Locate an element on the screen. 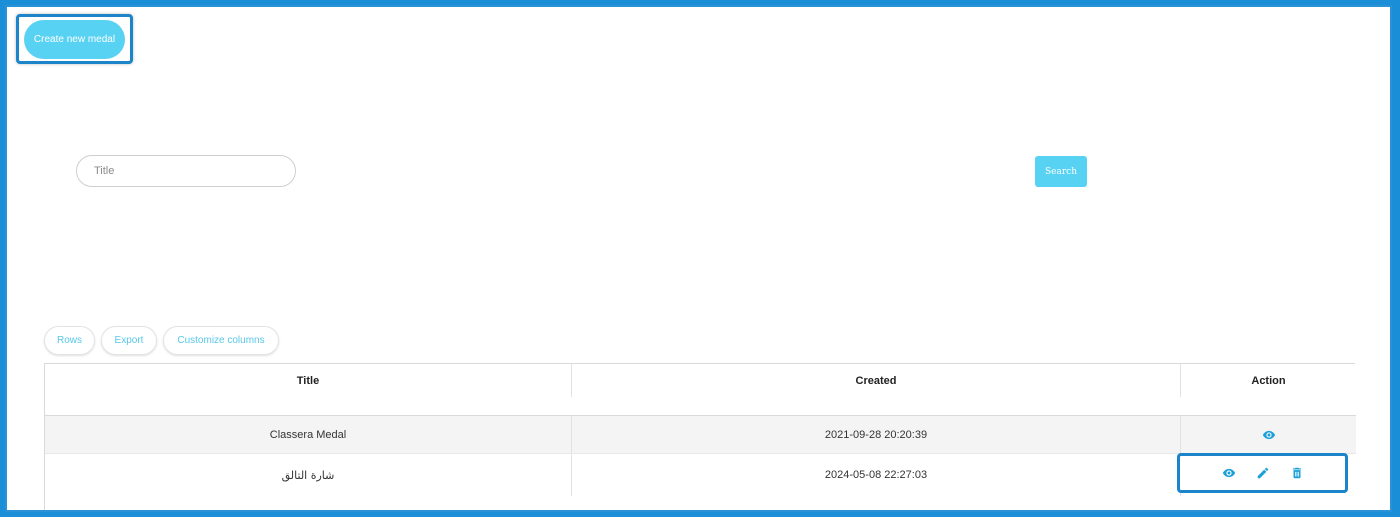 The height and width of the screenshot is (517, 1400). column-header-title: Title is located at coordinates (308, 380).